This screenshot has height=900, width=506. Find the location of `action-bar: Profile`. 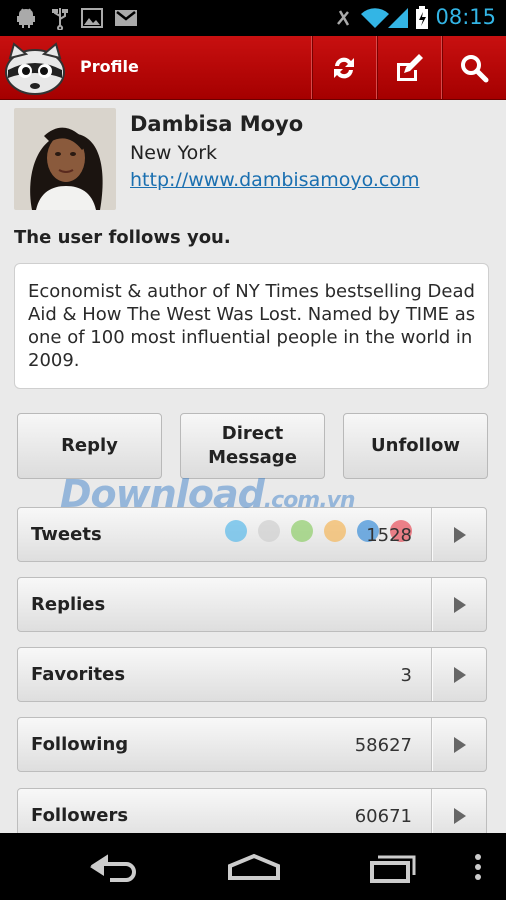

action-bar: Profile is located at coordinates (253, 68).